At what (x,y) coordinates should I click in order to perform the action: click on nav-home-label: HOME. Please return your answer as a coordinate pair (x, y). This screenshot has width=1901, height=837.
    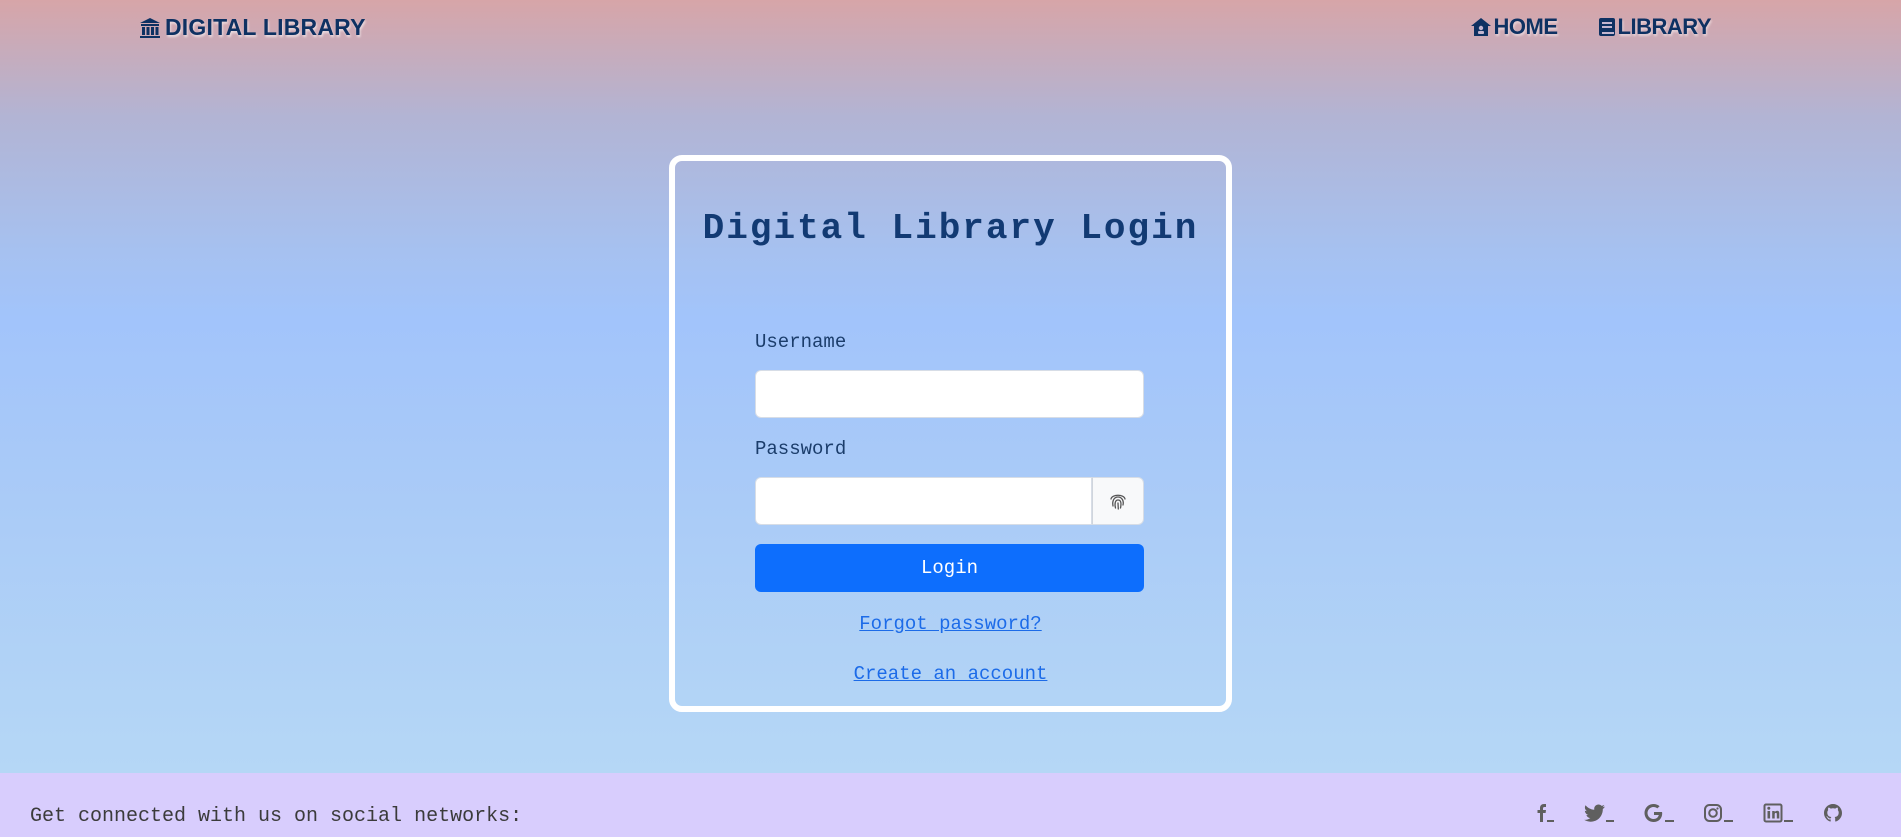
    Looking at the image, I should click on (1526, 26).